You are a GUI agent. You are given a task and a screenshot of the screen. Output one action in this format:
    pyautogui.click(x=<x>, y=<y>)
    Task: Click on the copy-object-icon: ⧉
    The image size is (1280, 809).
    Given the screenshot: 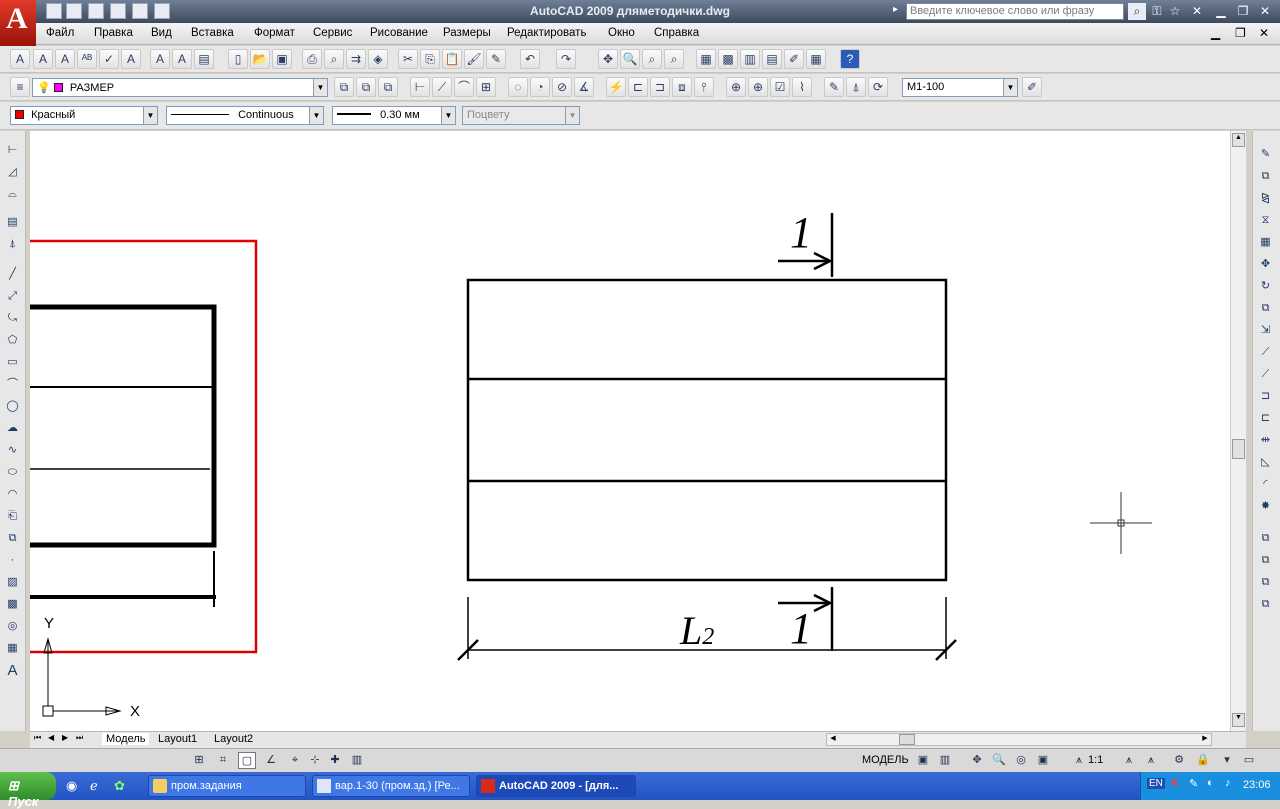 What is the action you would take?
    pyautogui.click(x=1265, y=176)
    